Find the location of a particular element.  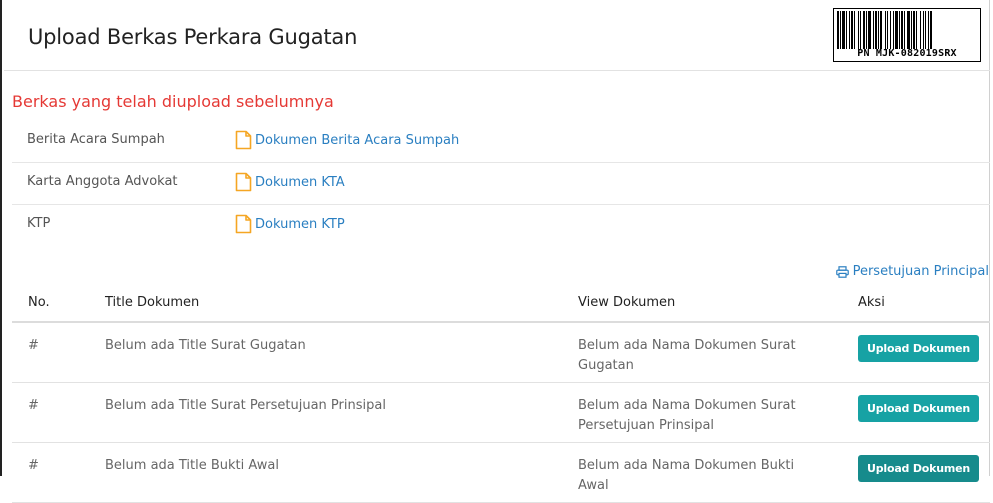

uploaded-file-row: Karta Anggota Advokat Dokumen KTA is located at coordinates (501, 183).